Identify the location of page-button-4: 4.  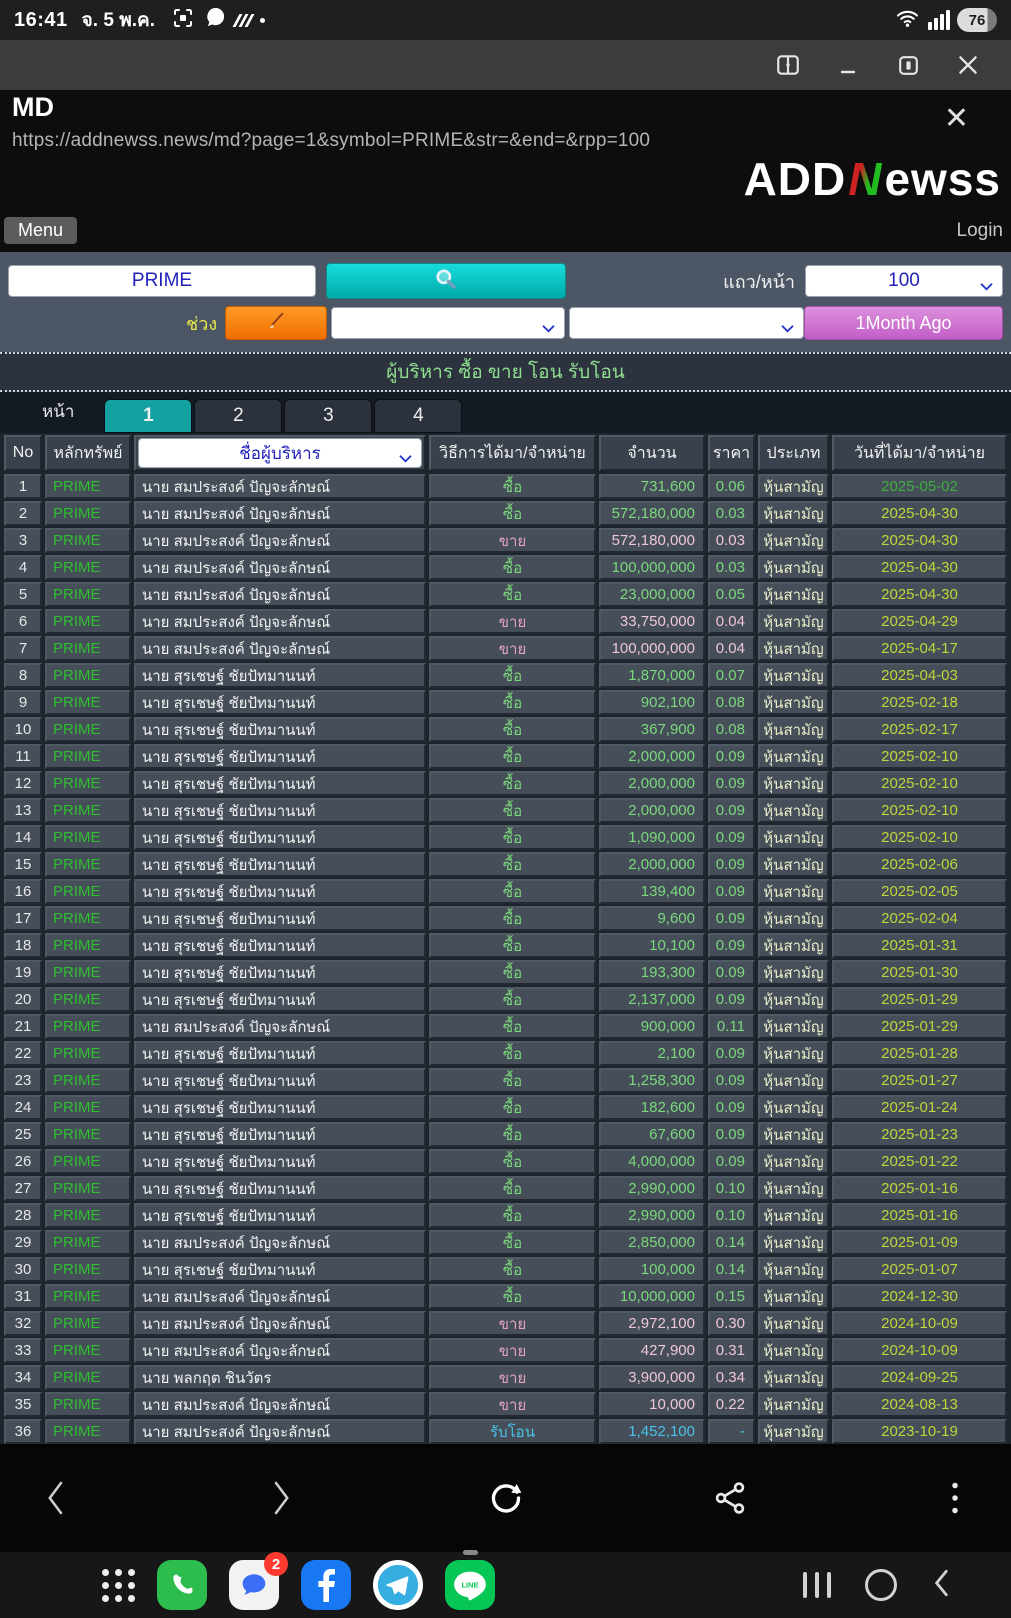
(418, 416).